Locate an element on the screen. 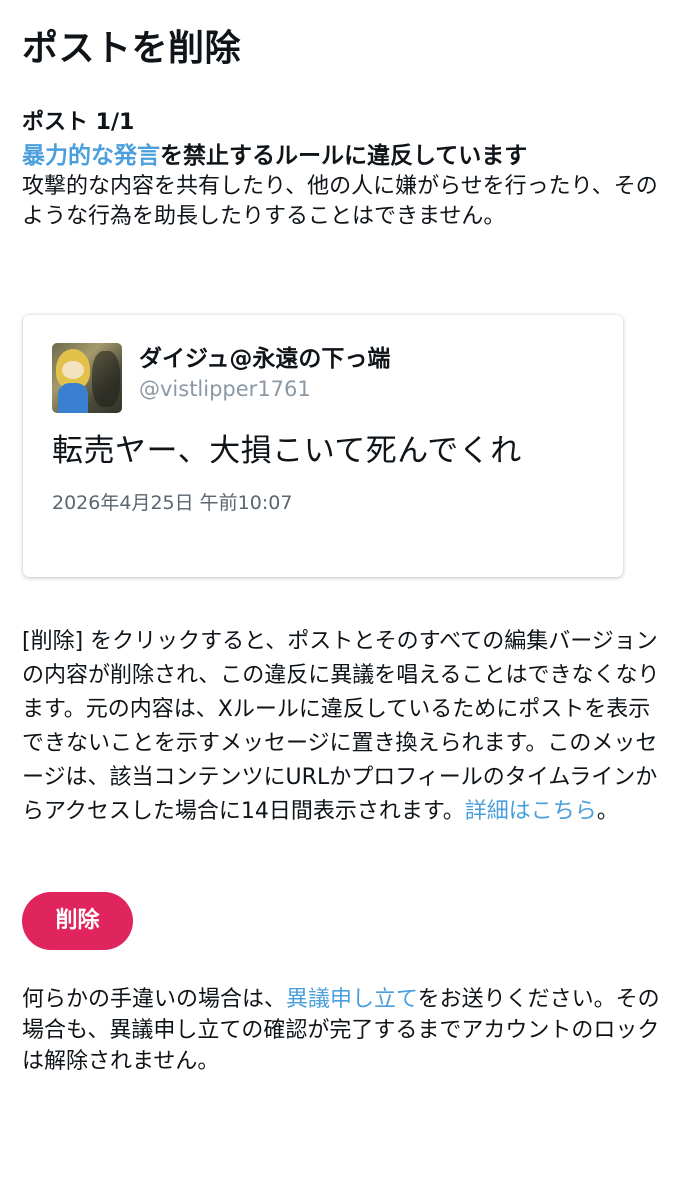 The height and width of the screenshot is (1200, 696). delete-button: 削除 is located at coordinates (77, 921).